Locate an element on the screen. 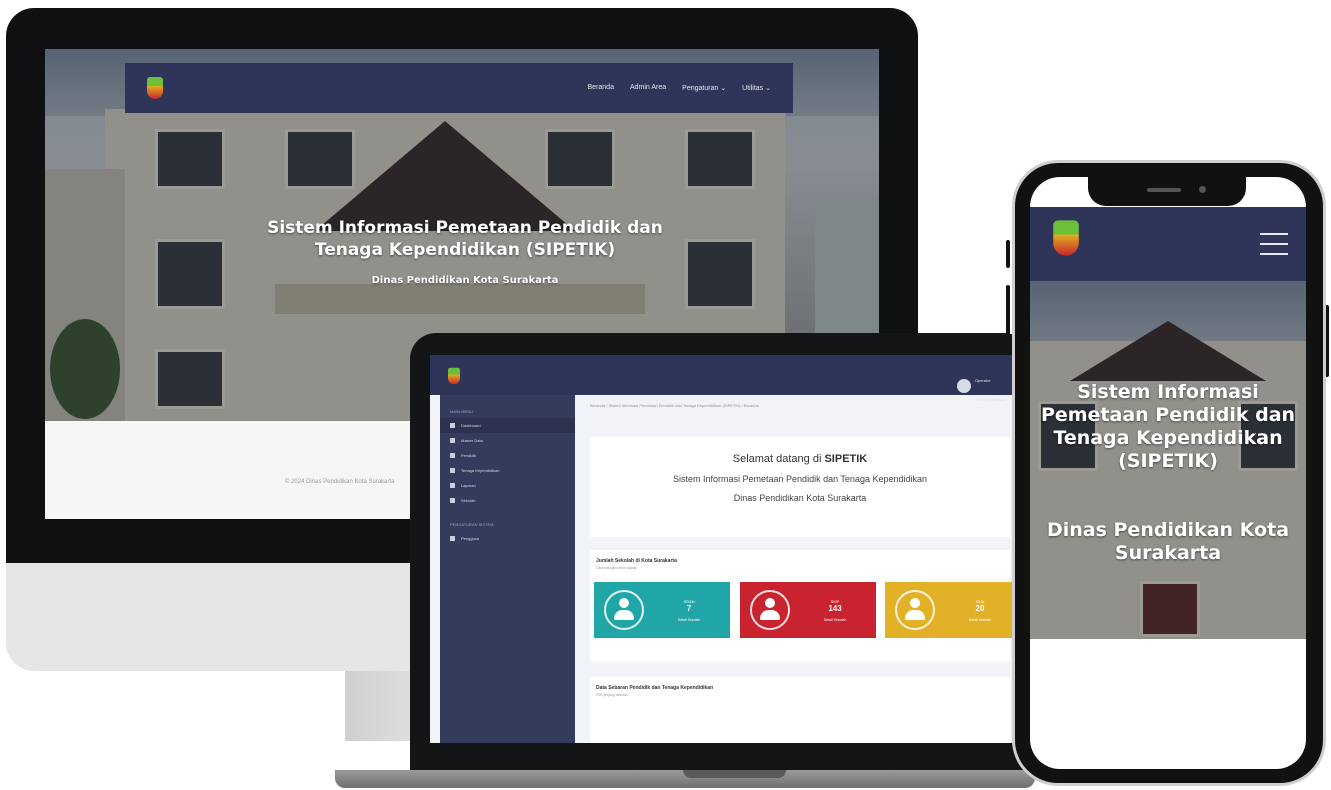  welcome-heading: Selamat datang di SIPETIK is located at coordinates (800, 459).